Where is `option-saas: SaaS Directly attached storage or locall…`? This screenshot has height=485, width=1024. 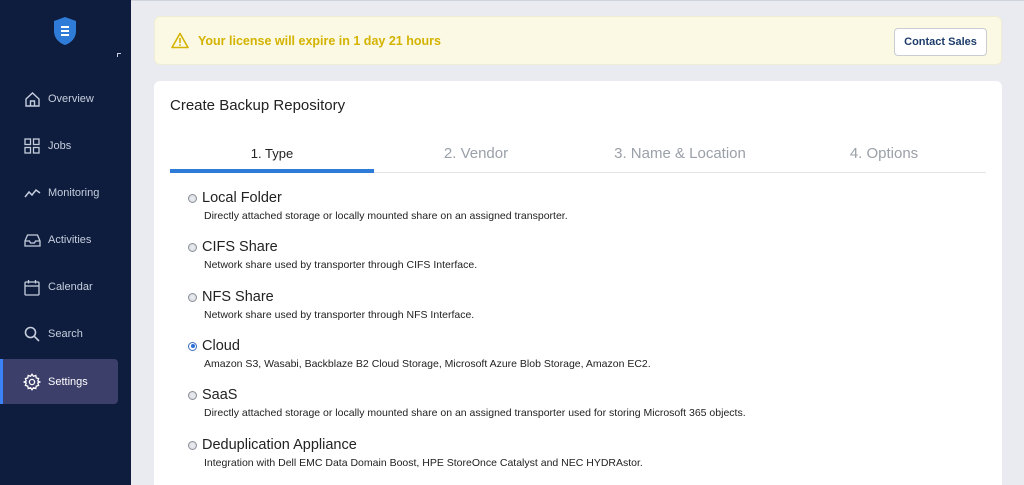
option-saas: SaaS Directly attached storage or locall… is located at coordinates (568, 402).